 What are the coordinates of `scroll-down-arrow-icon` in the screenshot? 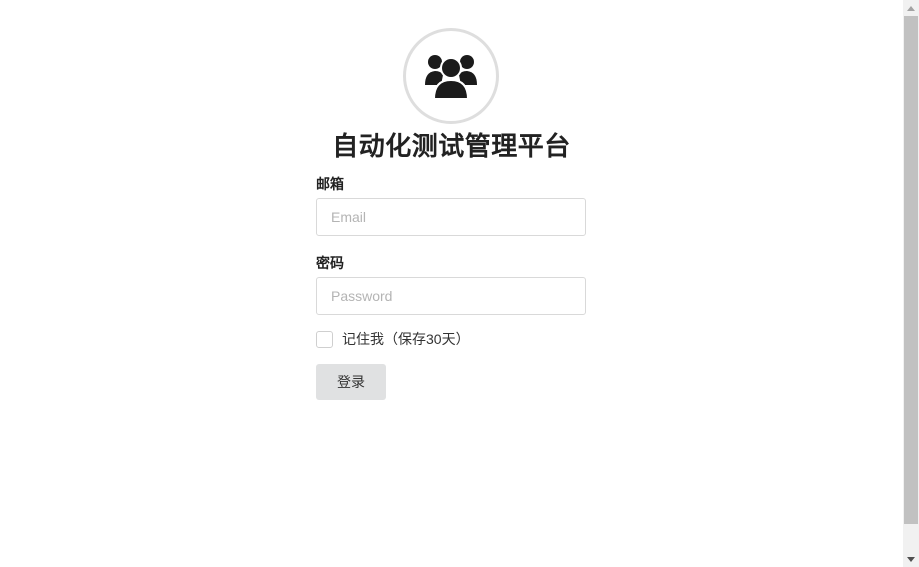 It's located at (911, 559).